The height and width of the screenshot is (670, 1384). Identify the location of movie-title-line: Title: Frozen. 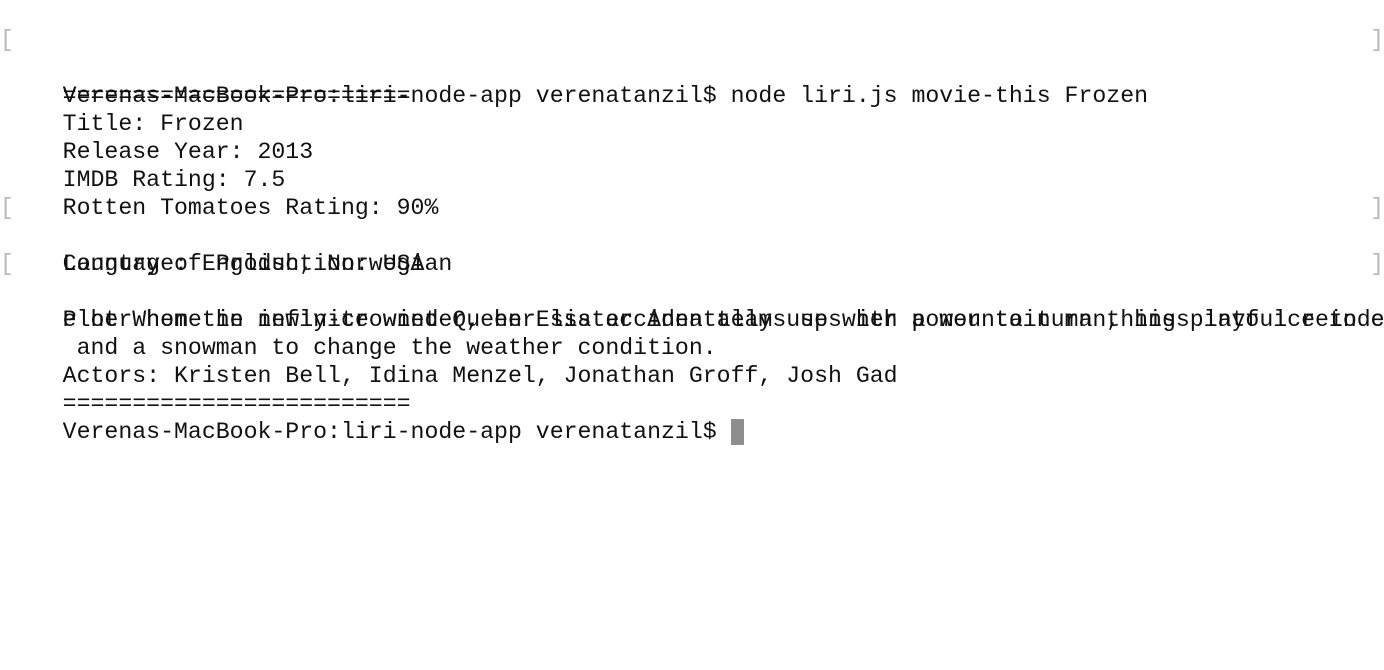
(692, 109).